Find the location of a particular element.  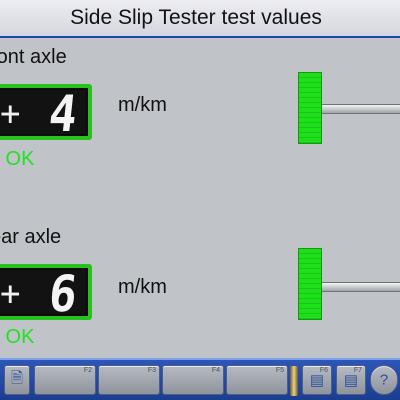

front-sign: + is located at coordinates (10, 114).